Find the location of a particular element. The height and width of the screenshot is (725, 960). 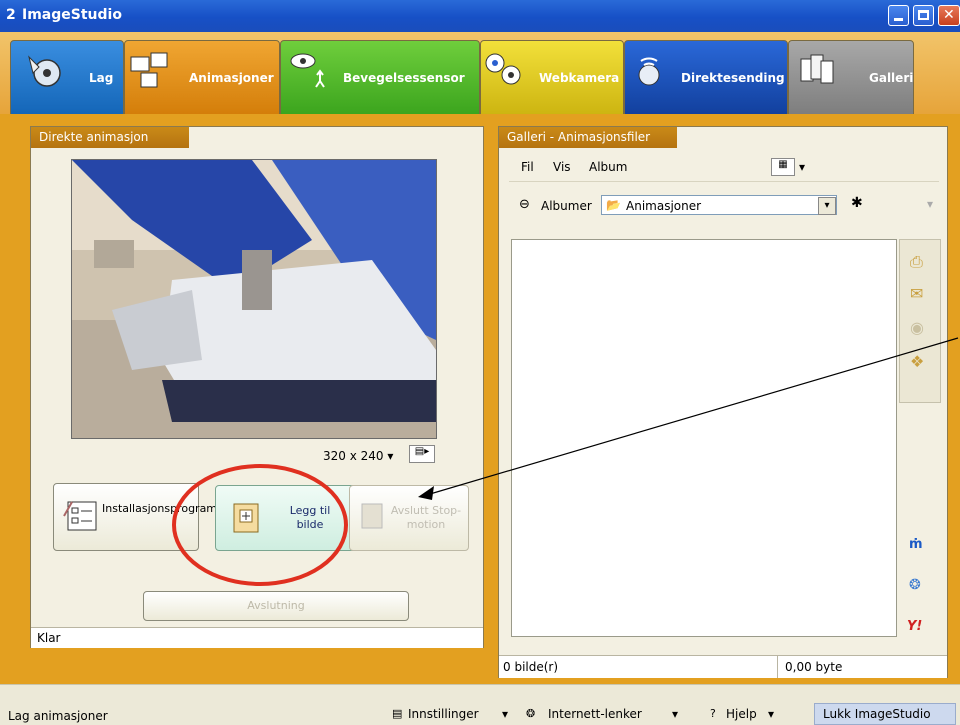

close-app-button: Lukk ImageStudio is located at coordinates (885, 714).